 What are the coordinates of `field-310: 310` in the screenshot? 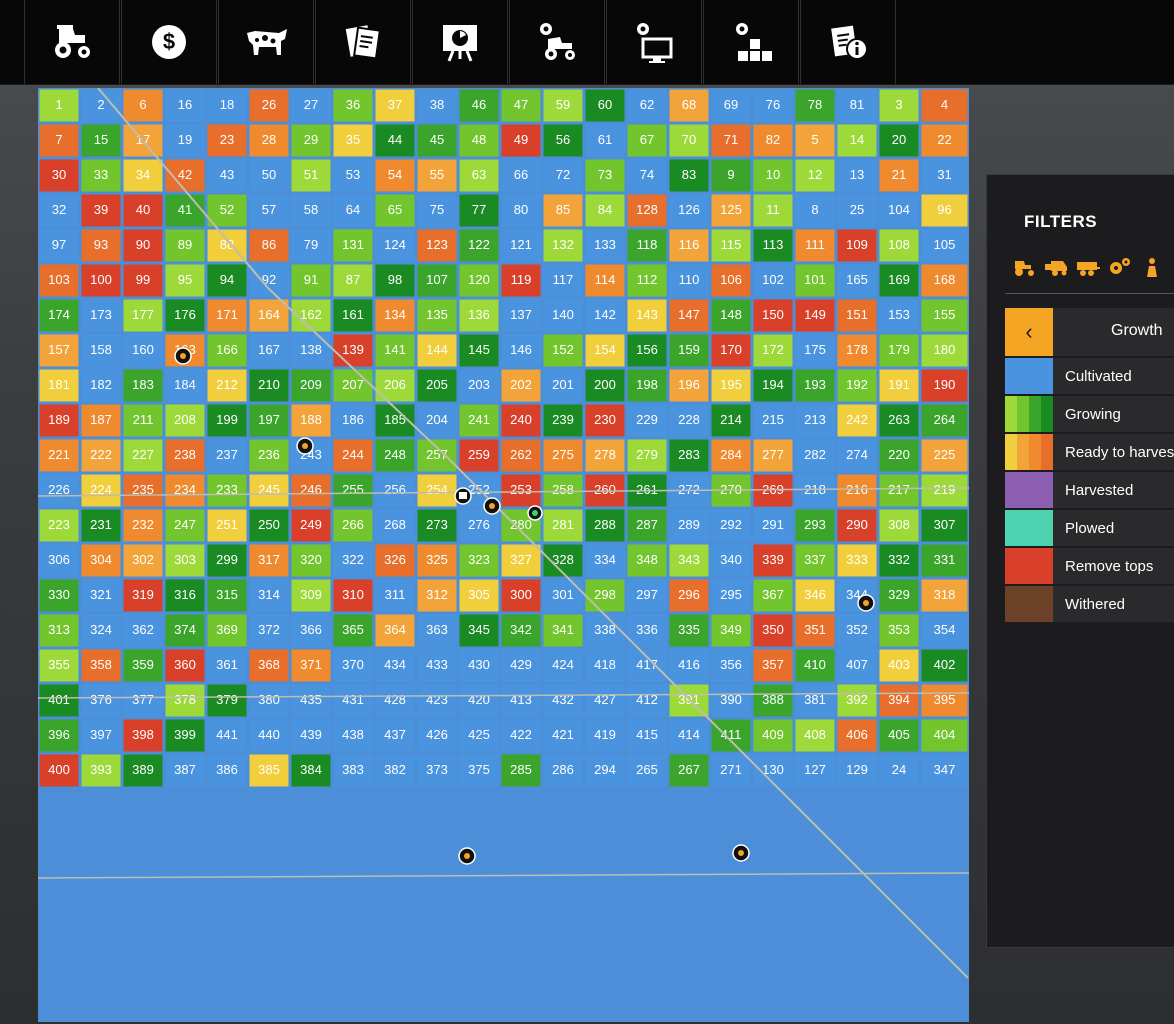 It's located at (353, 595).